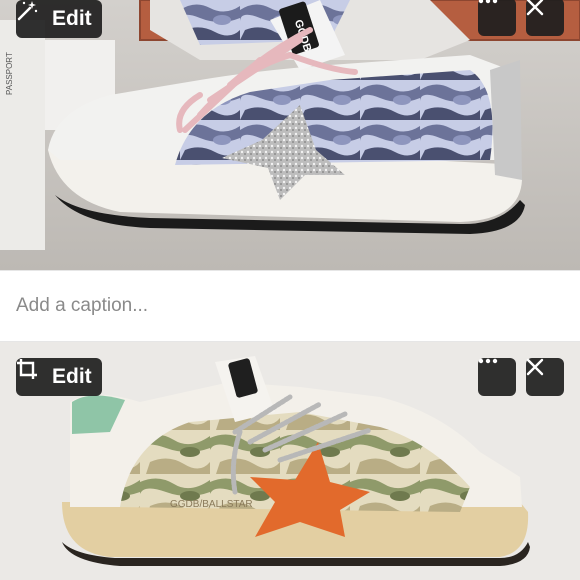 This screenshot has width=580, height=580. I want to click on side-print: GGDB/BALLSTAR, so click(211, 504).